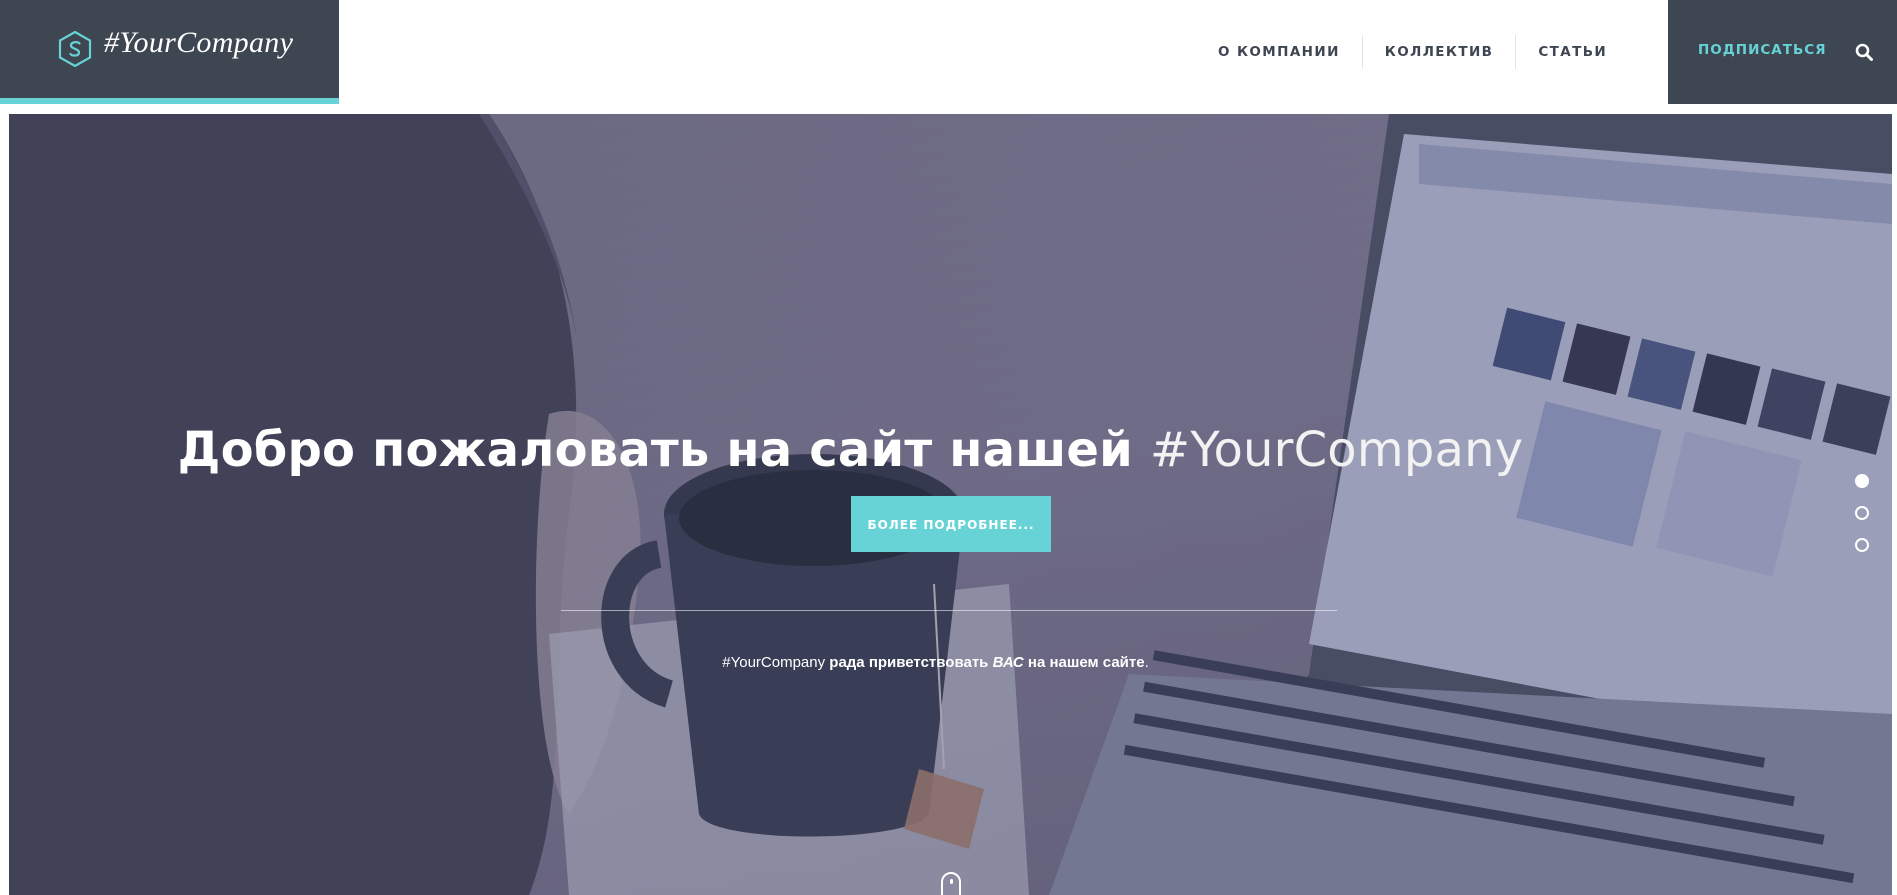 This screenshot has height=895, width=1897. I want to click on search-icon, so click(1864, 52).